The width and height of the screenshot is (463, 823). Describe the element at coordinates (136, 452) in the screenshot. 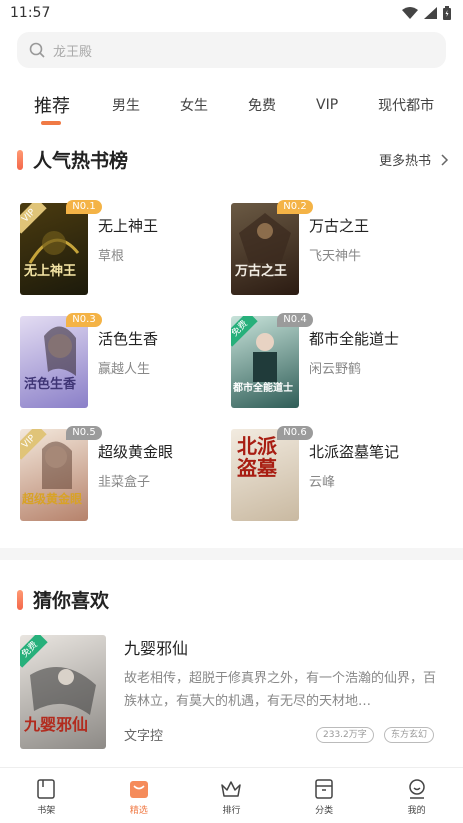

I see `book-title: 超级黄金眼` at that location.